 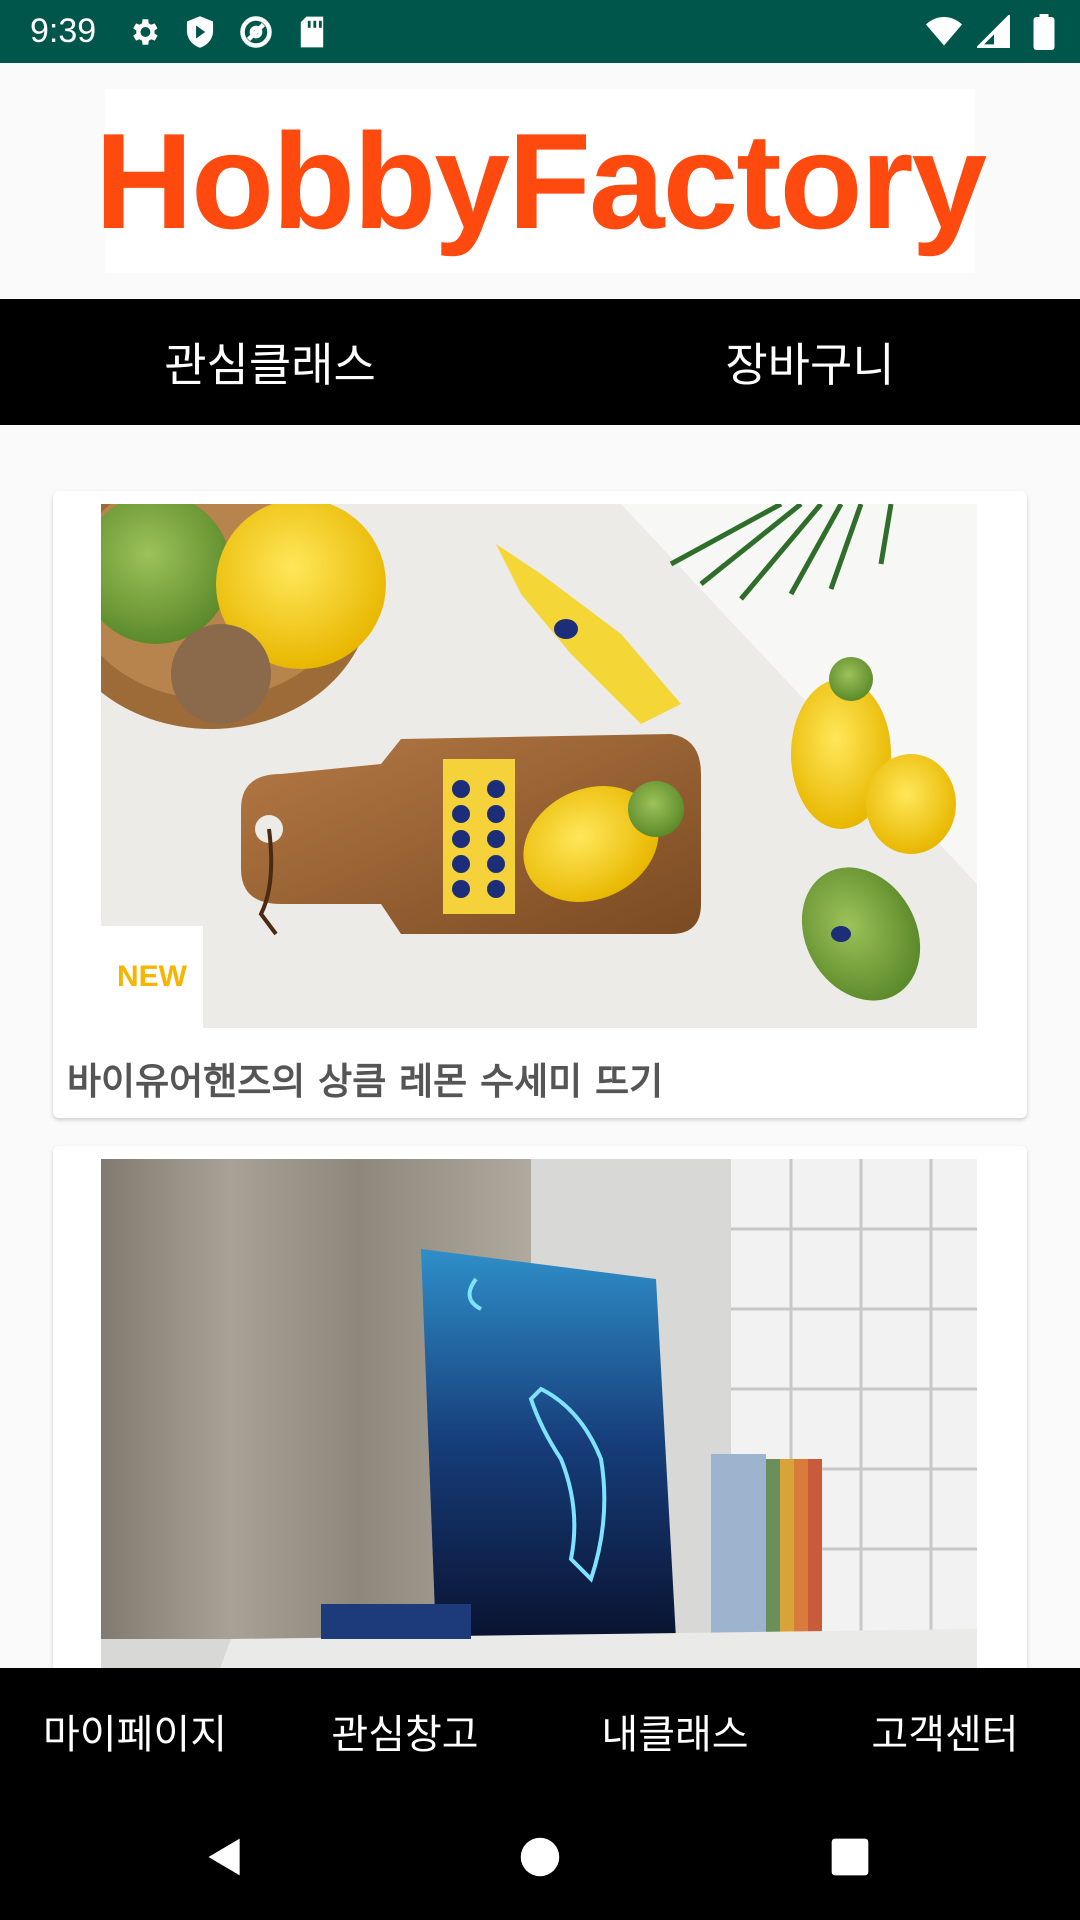 What do you see at coordinates (63, 31) in the screenshot?
I see `status-time: 9:39` at bounding box center [63, 31].